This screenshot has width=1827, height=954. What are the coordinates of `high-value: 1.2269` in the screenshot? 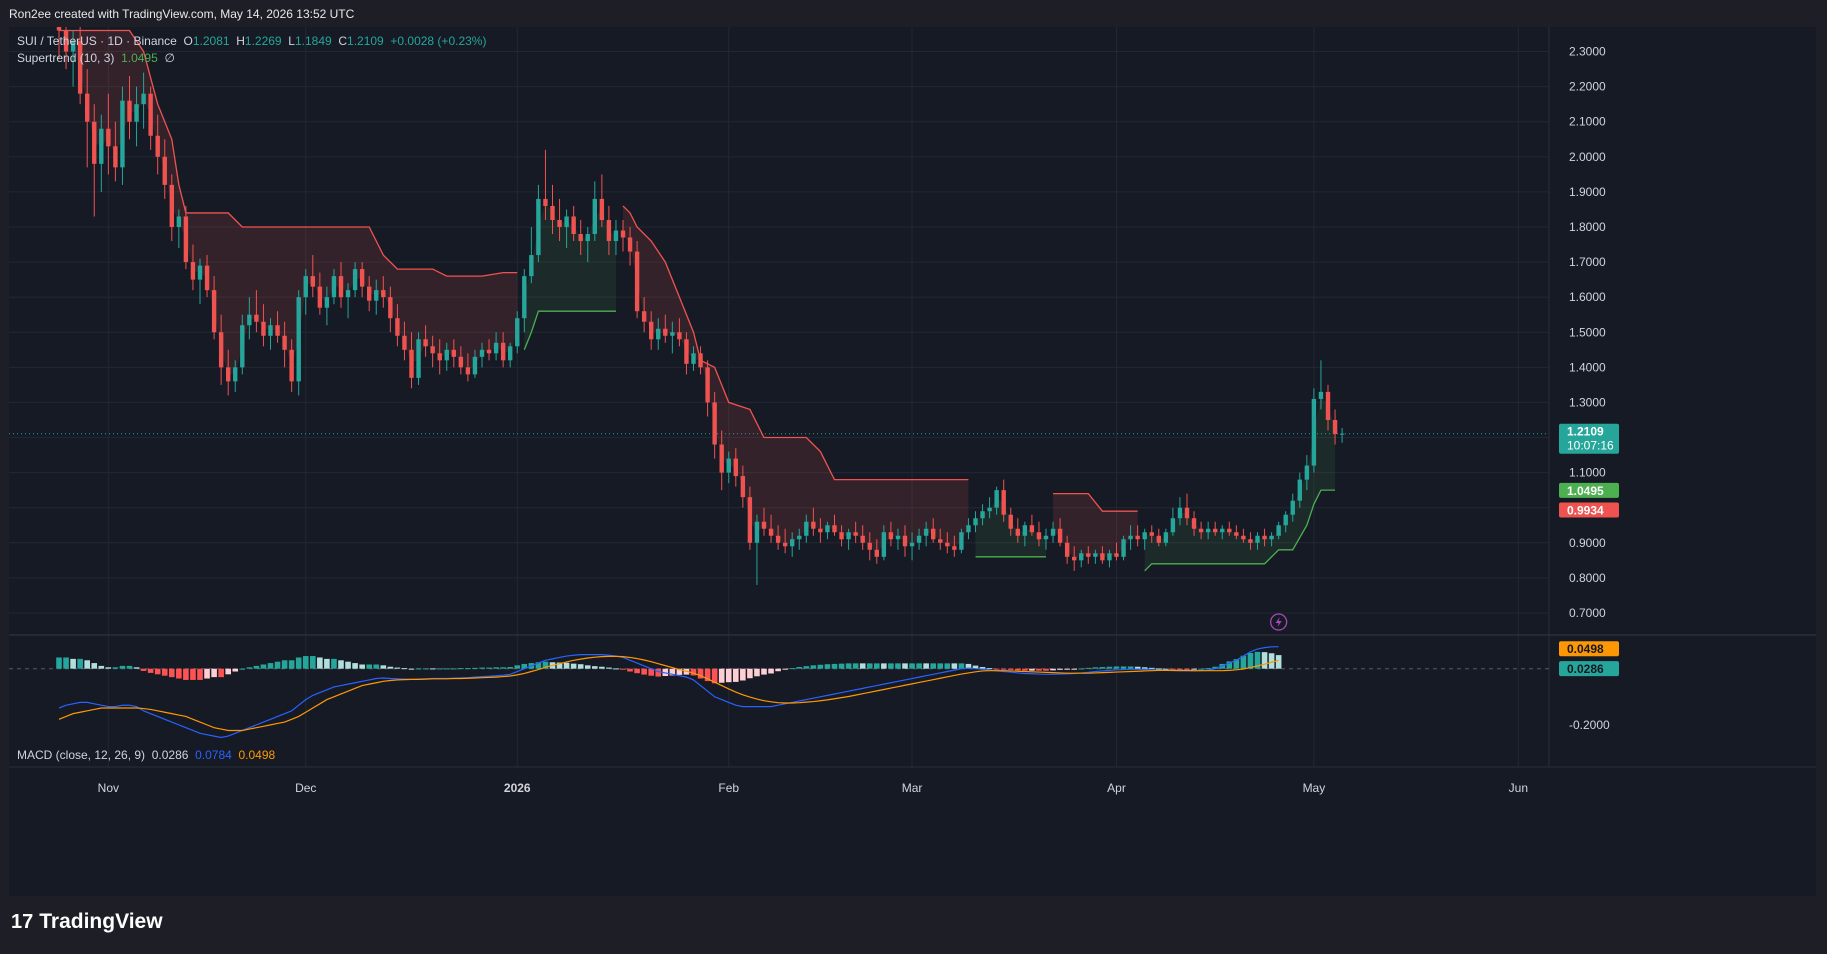 It's located at (263, 41).